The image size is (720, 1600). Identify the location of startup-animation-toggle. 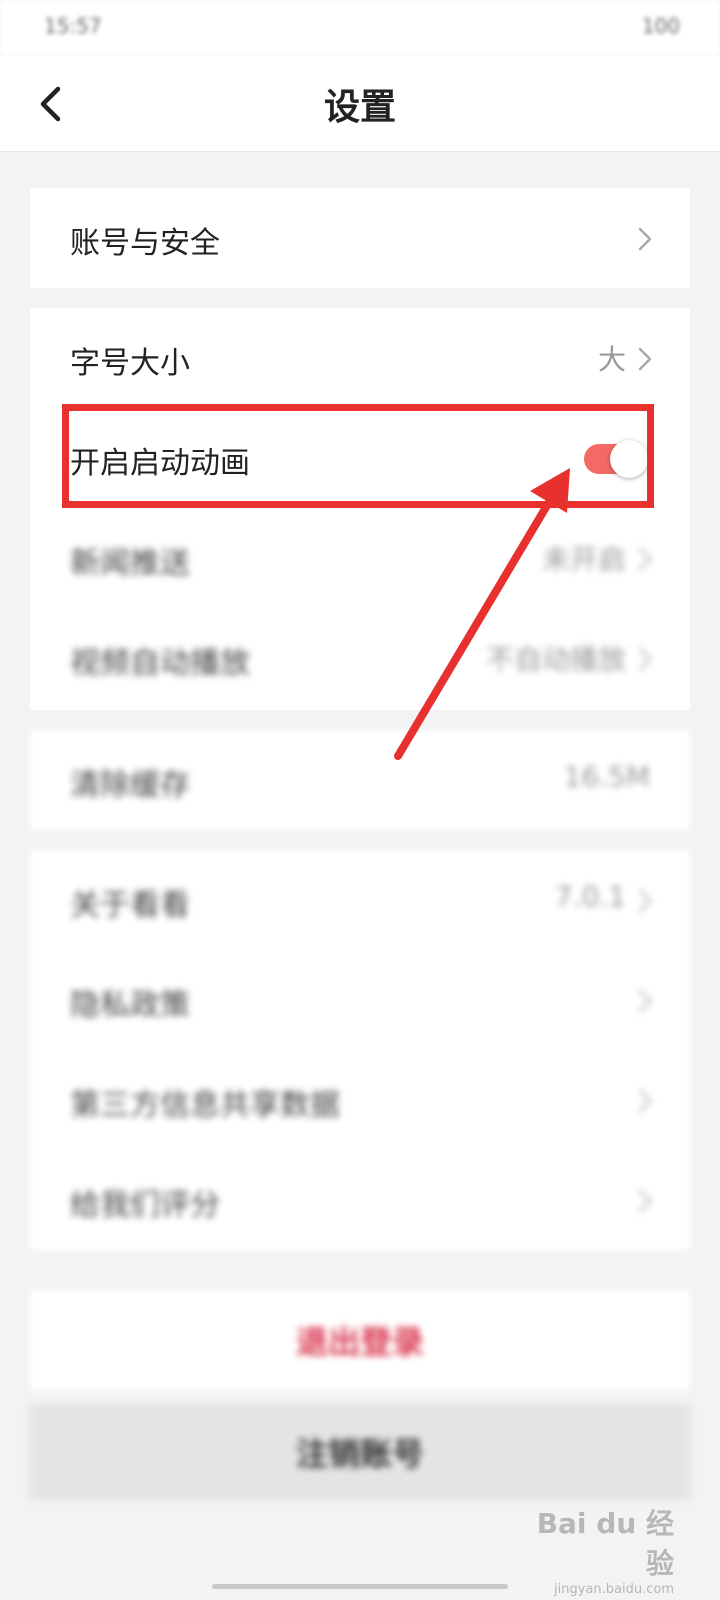
(616, 459).